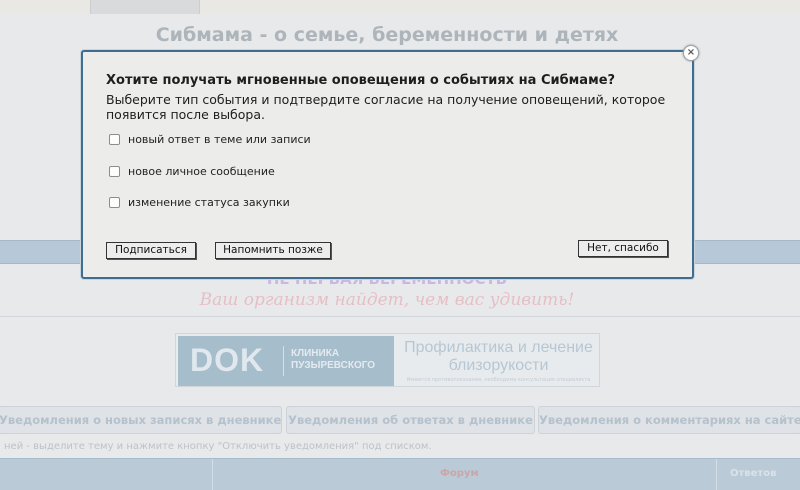 The height and width of the screenshot is (490, 800). What do you see at coordinates (201, 171) in the screenshot?
I see `option-label: новое личное сообщение` at bounding box center [201, 171].